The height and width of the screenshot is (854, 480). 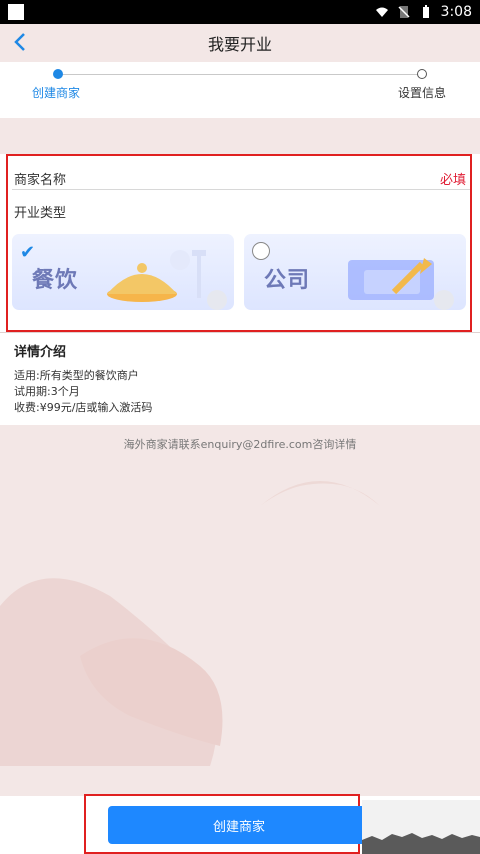 What do you see at coordinates (239, 825) in the screenshot?
I see `create-merchant-button: 创建商家` at bounding box center [239, 825].